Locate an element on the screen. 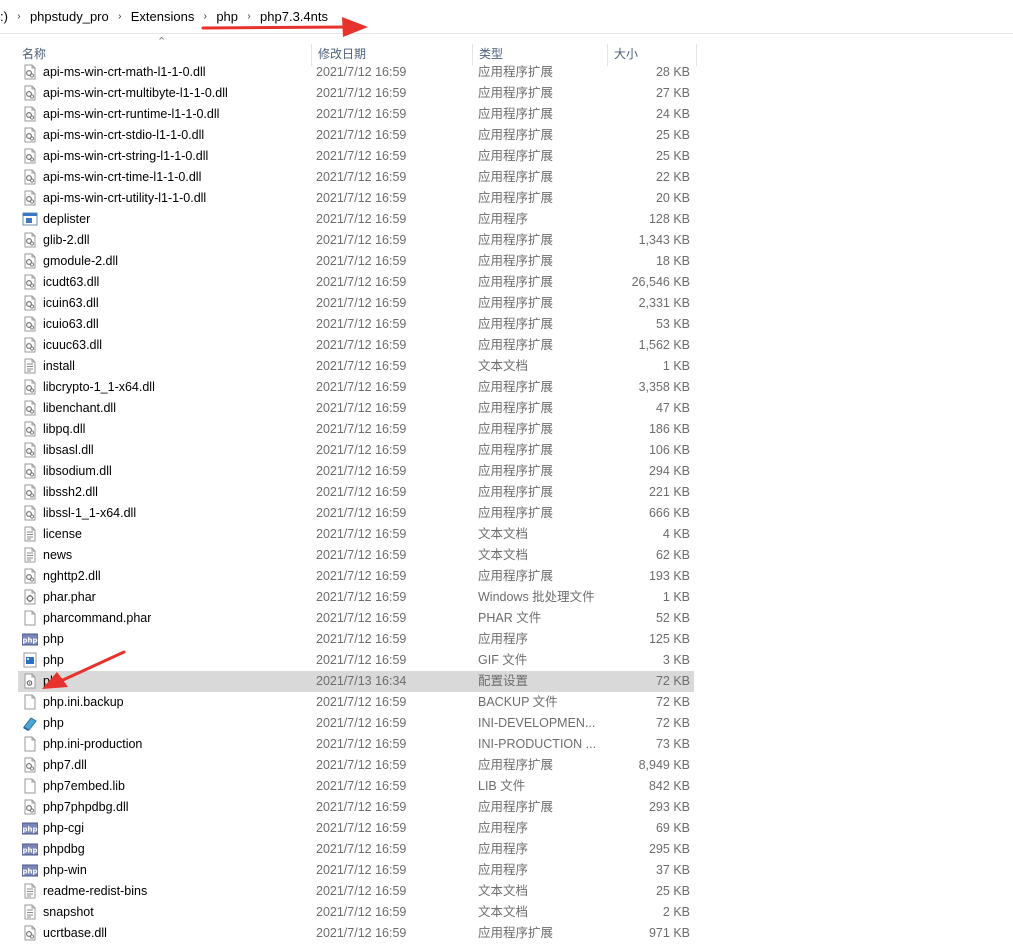  file-size: 52 KB is located at coordinates (672, 618).